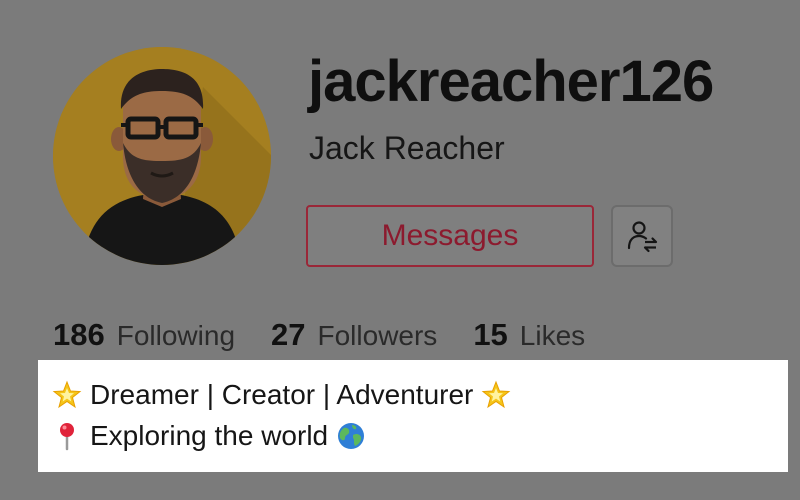 This screenshot has height=500, width=800. I want to click on globe-icon, so click(351, 435).